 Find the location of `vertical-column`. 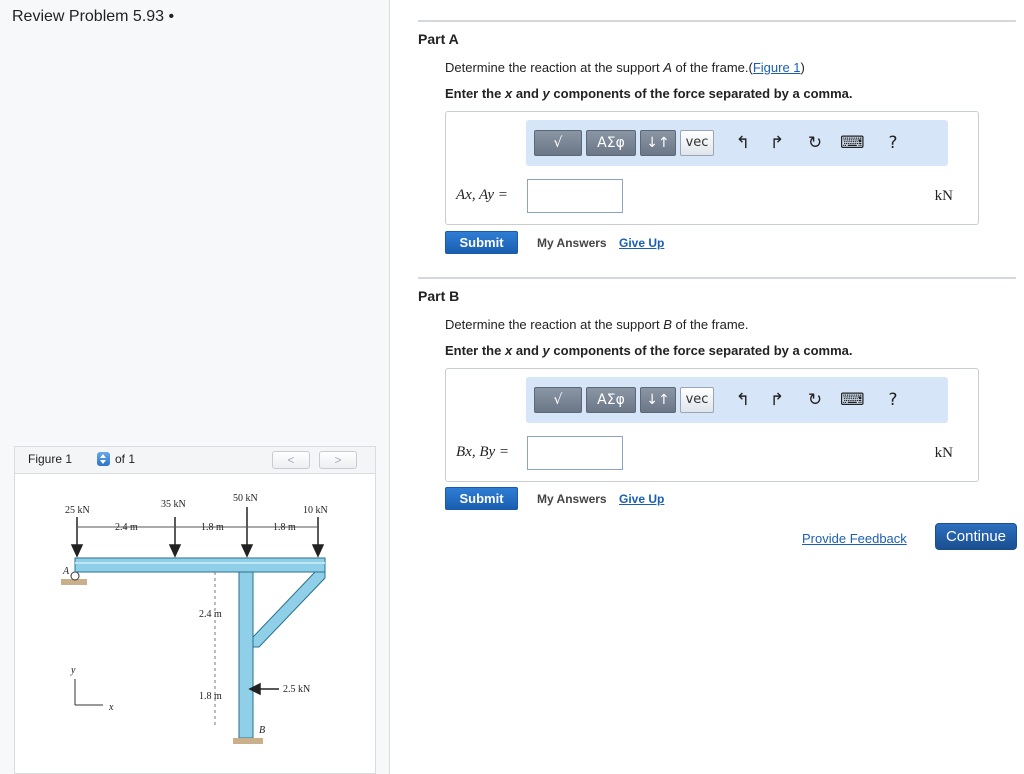

vertical-column is located at coordinates (246, 655).